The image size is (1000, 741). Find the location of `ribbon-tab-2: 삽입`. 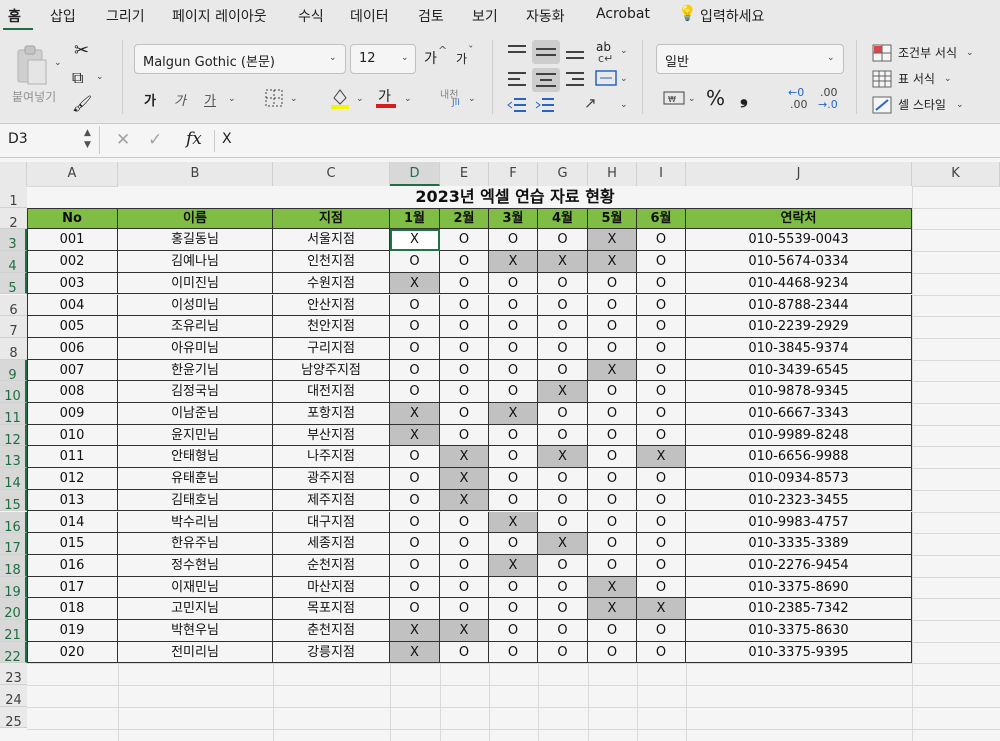

ribbon-tab-2: 삽입 is located at coordinates (63, 16).